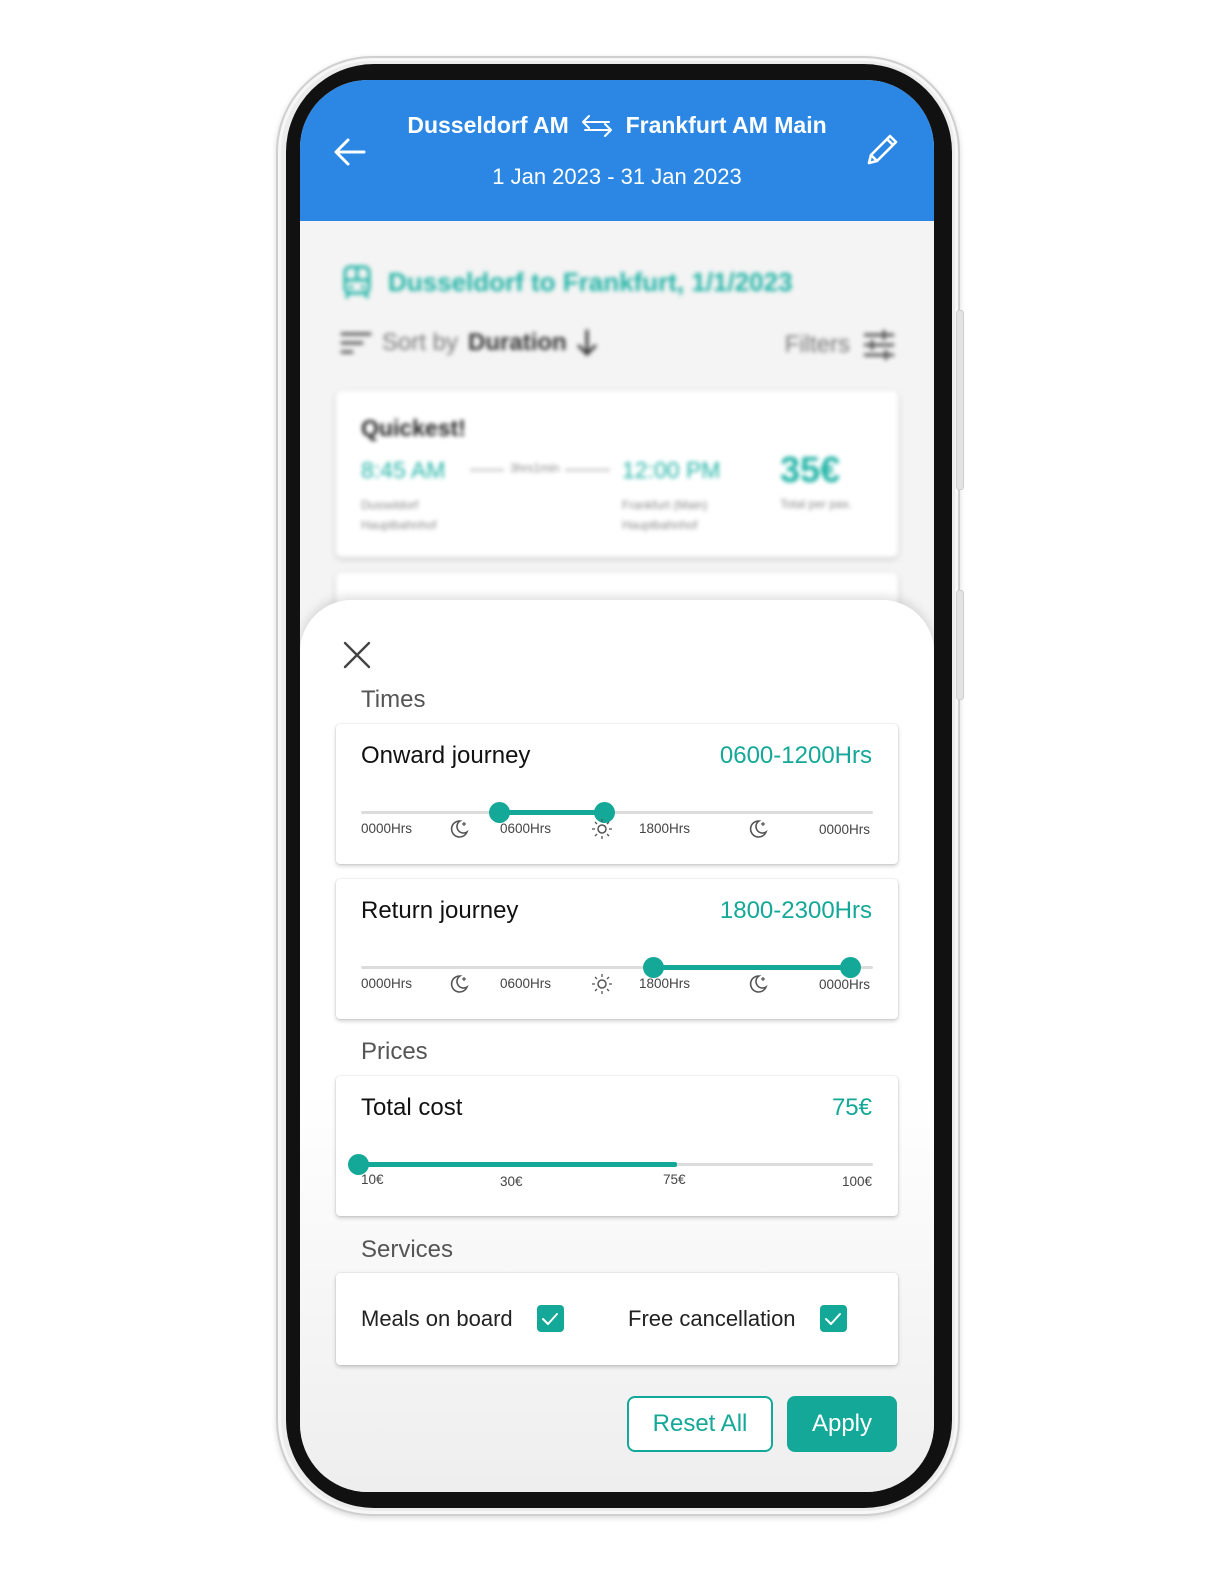 The image size is (1224, 1594). I want to click on tick-label: 30€, so click(511, 1181).